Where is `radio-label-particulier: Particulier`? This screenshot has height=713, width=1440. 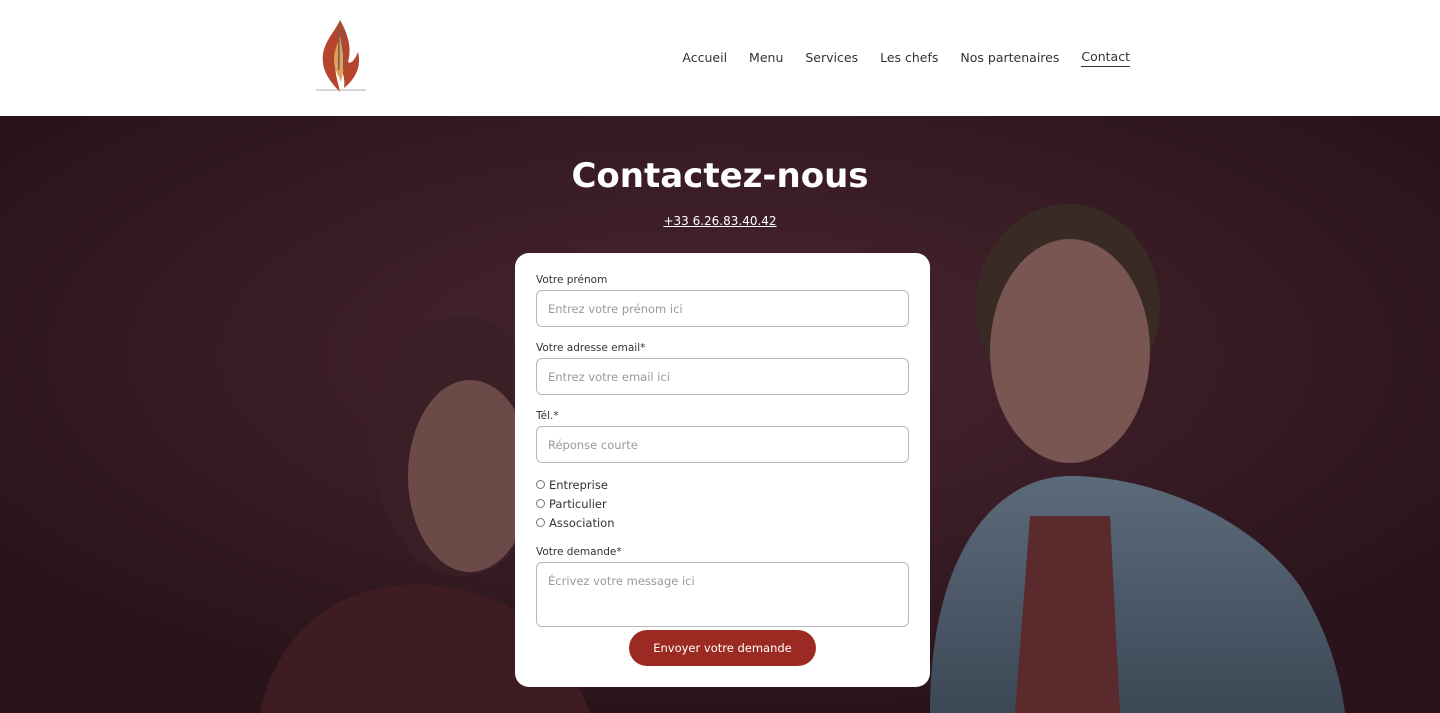 radio-label-particulier: Particulier is located at coordinates (578, 503).